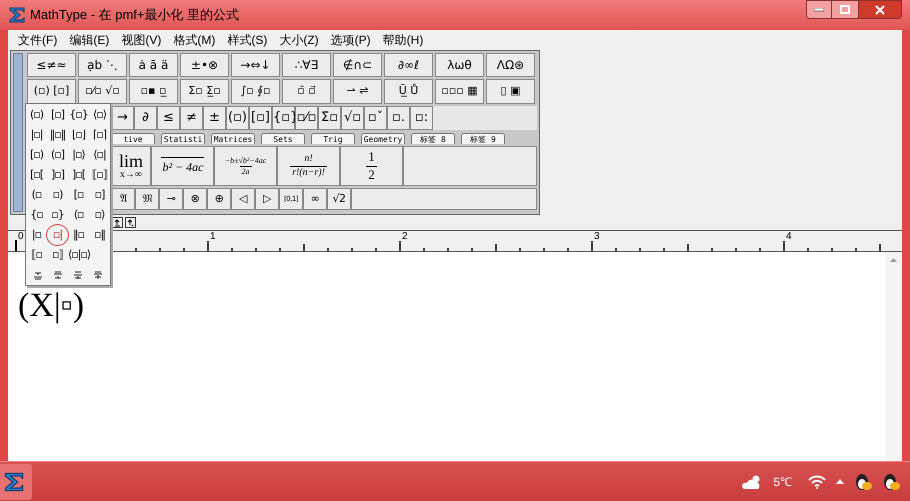 This screenshot has height=501, width=910. What do you see at coordinates (57, 235) in the screenshot?
I see `bracket-template-item: ▫|` at bounding box center [57, 235].